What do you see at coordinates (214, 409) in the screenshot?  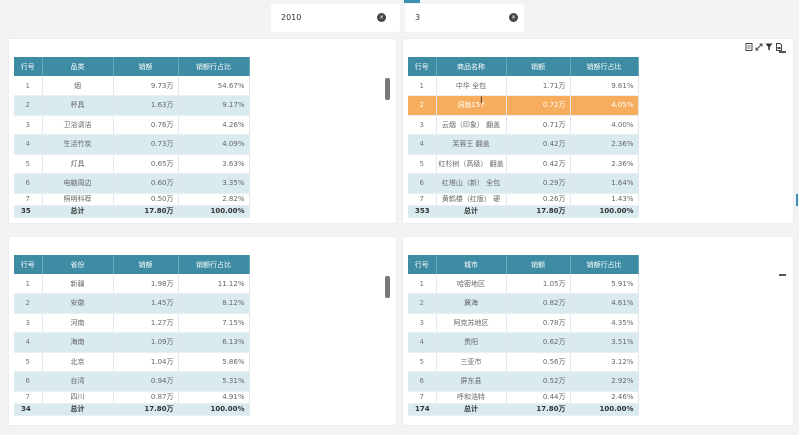 I see `total-cell: 100.00%` at bounding box center [214, 409].